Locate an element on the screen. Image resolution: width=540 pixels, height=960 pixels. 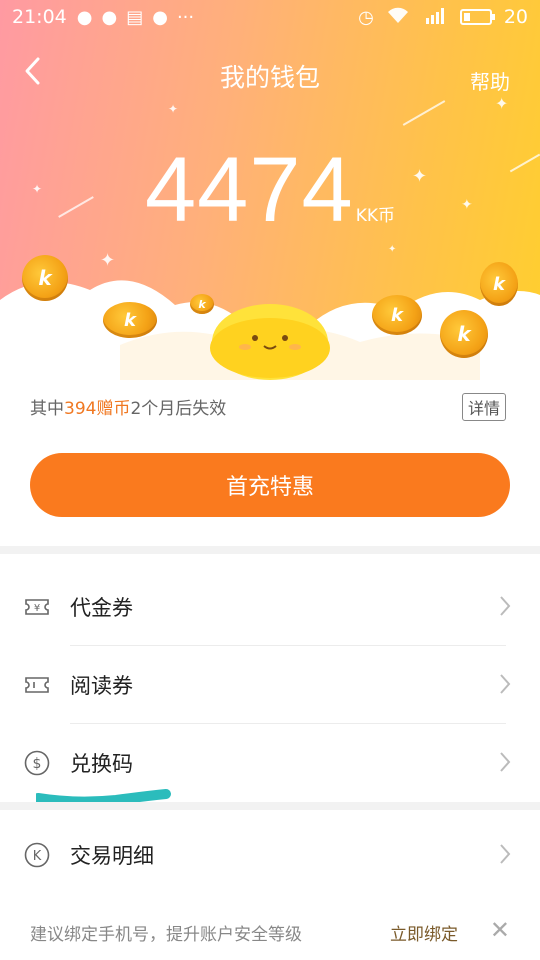
menu-item-transactions: K 交易明细 is located at coordinates (270, 855).